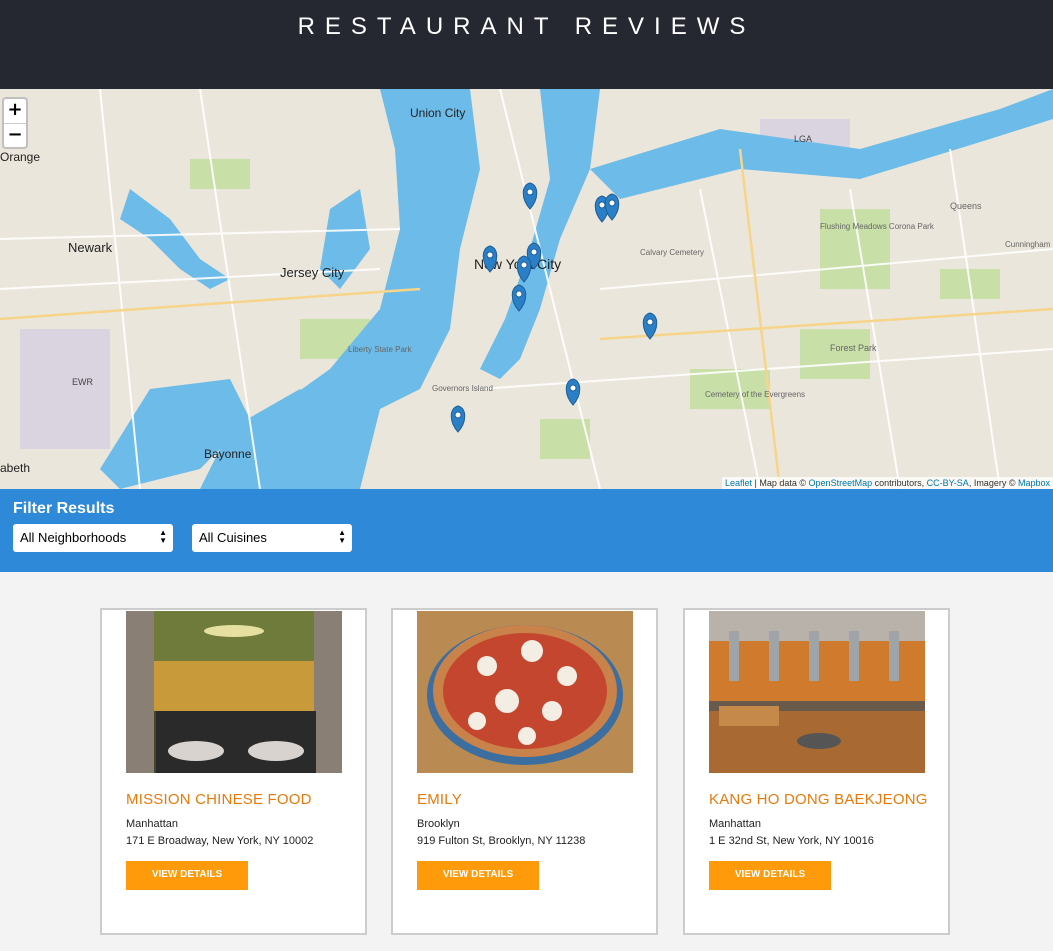  What do you see at coordinates (526, 26) in the screenshot?
I see `page-title: RESTAURANT REVIEWS` at bounding box center [526, 26].